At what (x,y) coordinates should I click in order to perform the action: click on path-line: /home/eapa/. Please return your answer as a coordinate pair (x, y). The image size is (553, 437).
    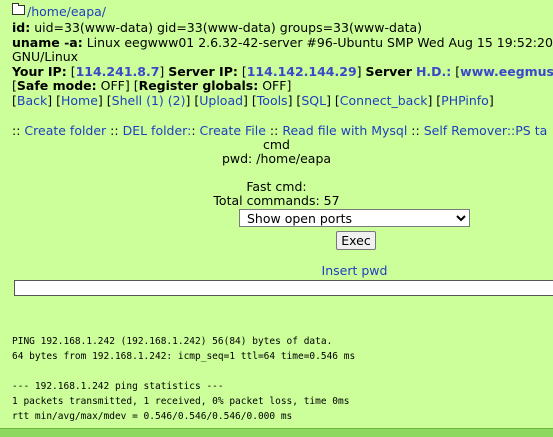
    Looking at the image, I should click on (59, 11).